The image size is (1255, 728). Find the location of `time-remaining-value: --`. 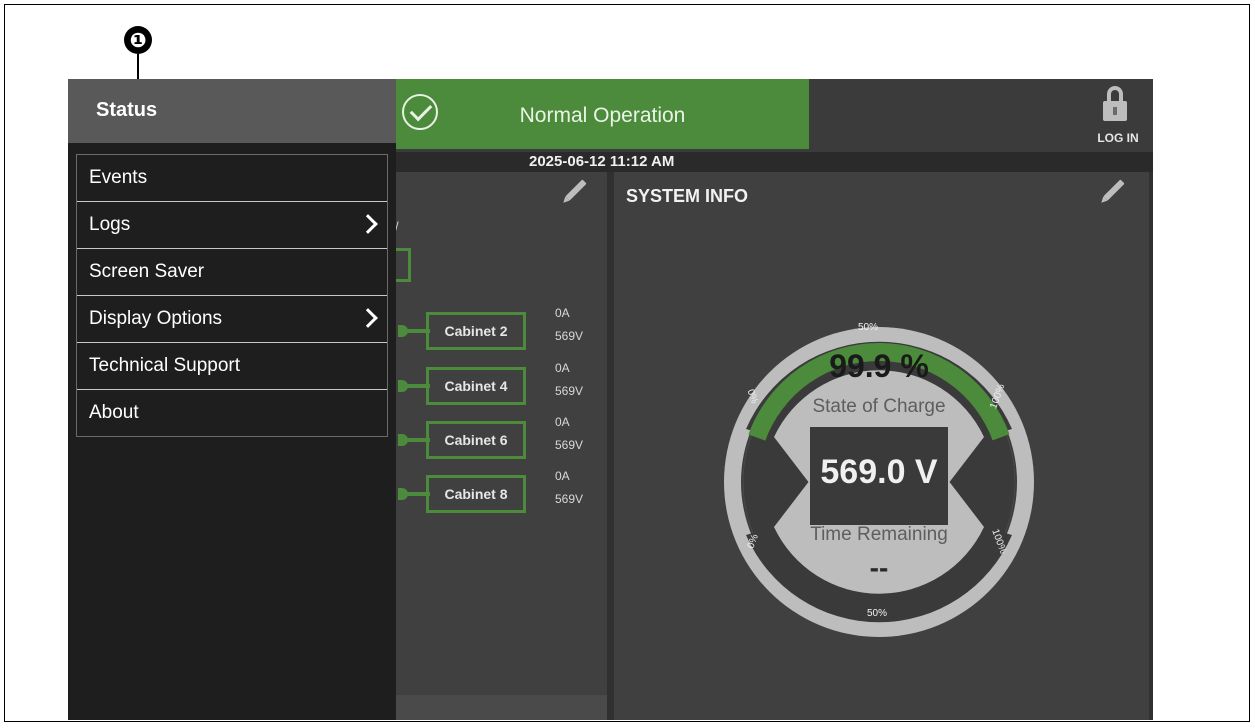

time-remaining-value: -- is located at coordinates (879, 567).